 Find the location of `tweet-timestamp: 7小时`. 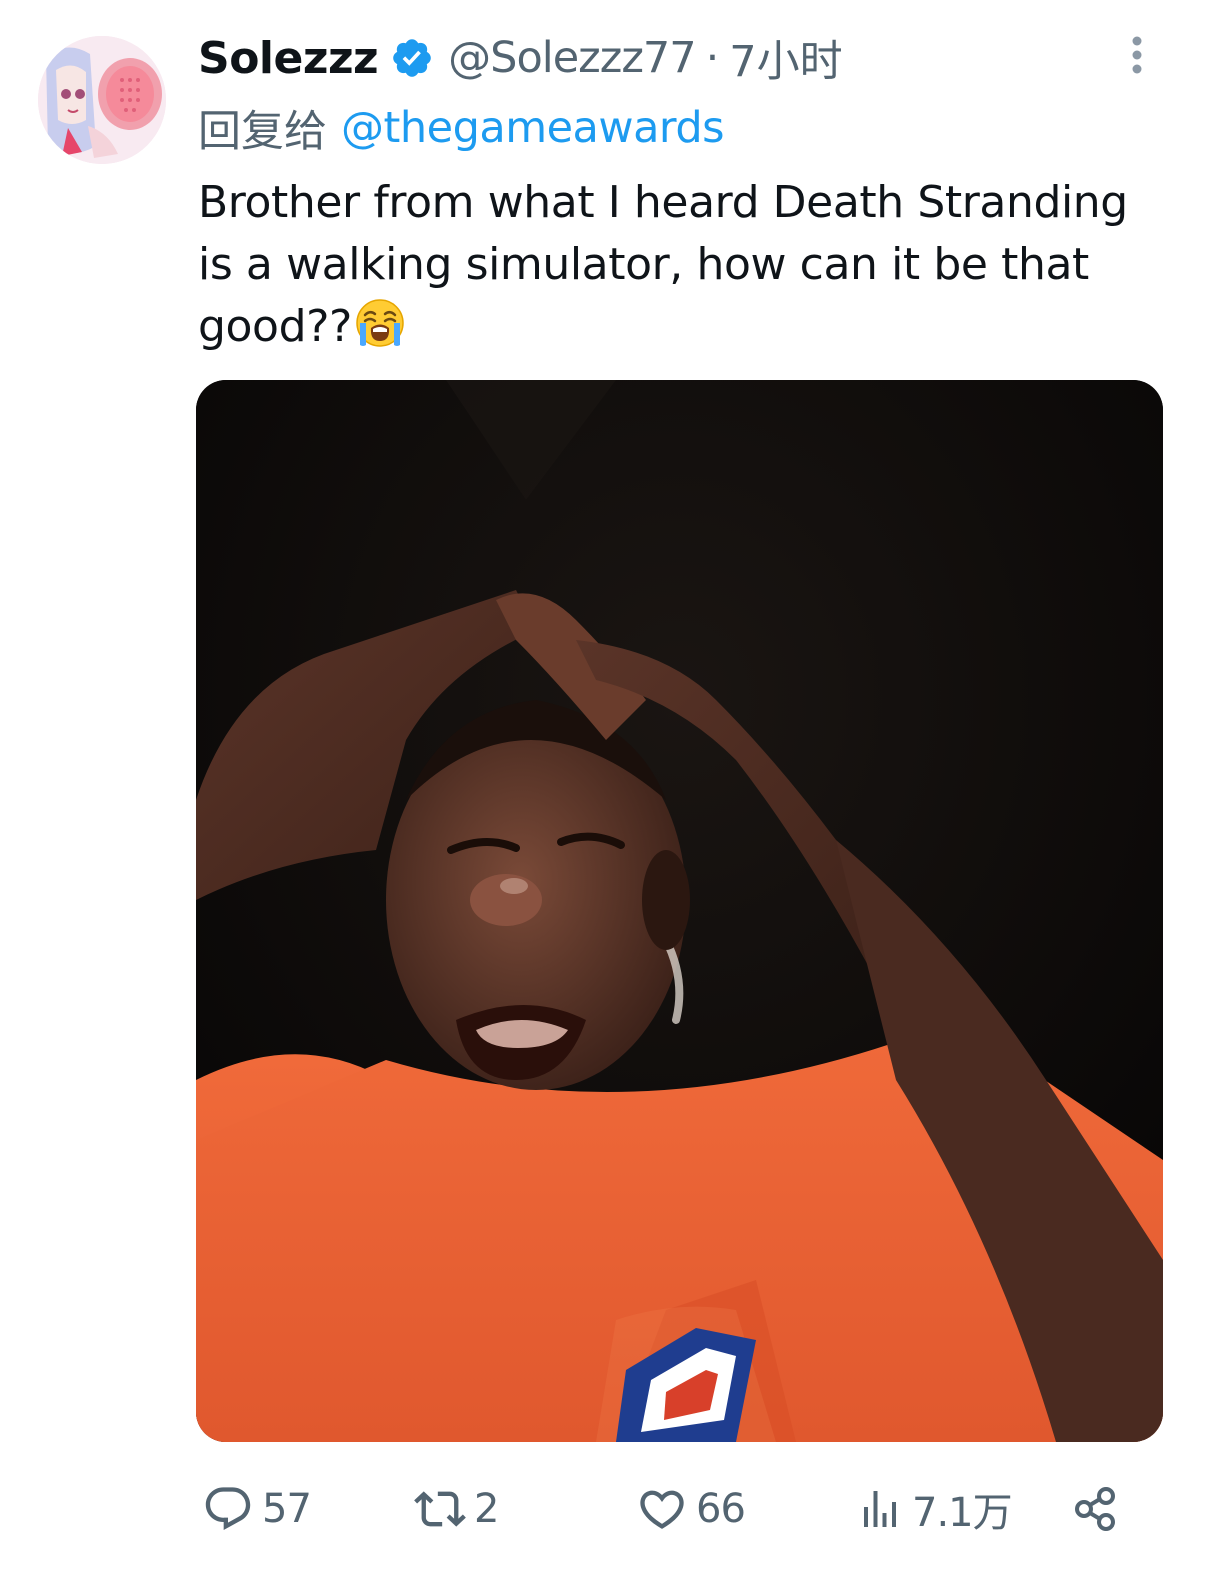

tweet-timestamp: 7小时 is located at coordinates (785, 58).